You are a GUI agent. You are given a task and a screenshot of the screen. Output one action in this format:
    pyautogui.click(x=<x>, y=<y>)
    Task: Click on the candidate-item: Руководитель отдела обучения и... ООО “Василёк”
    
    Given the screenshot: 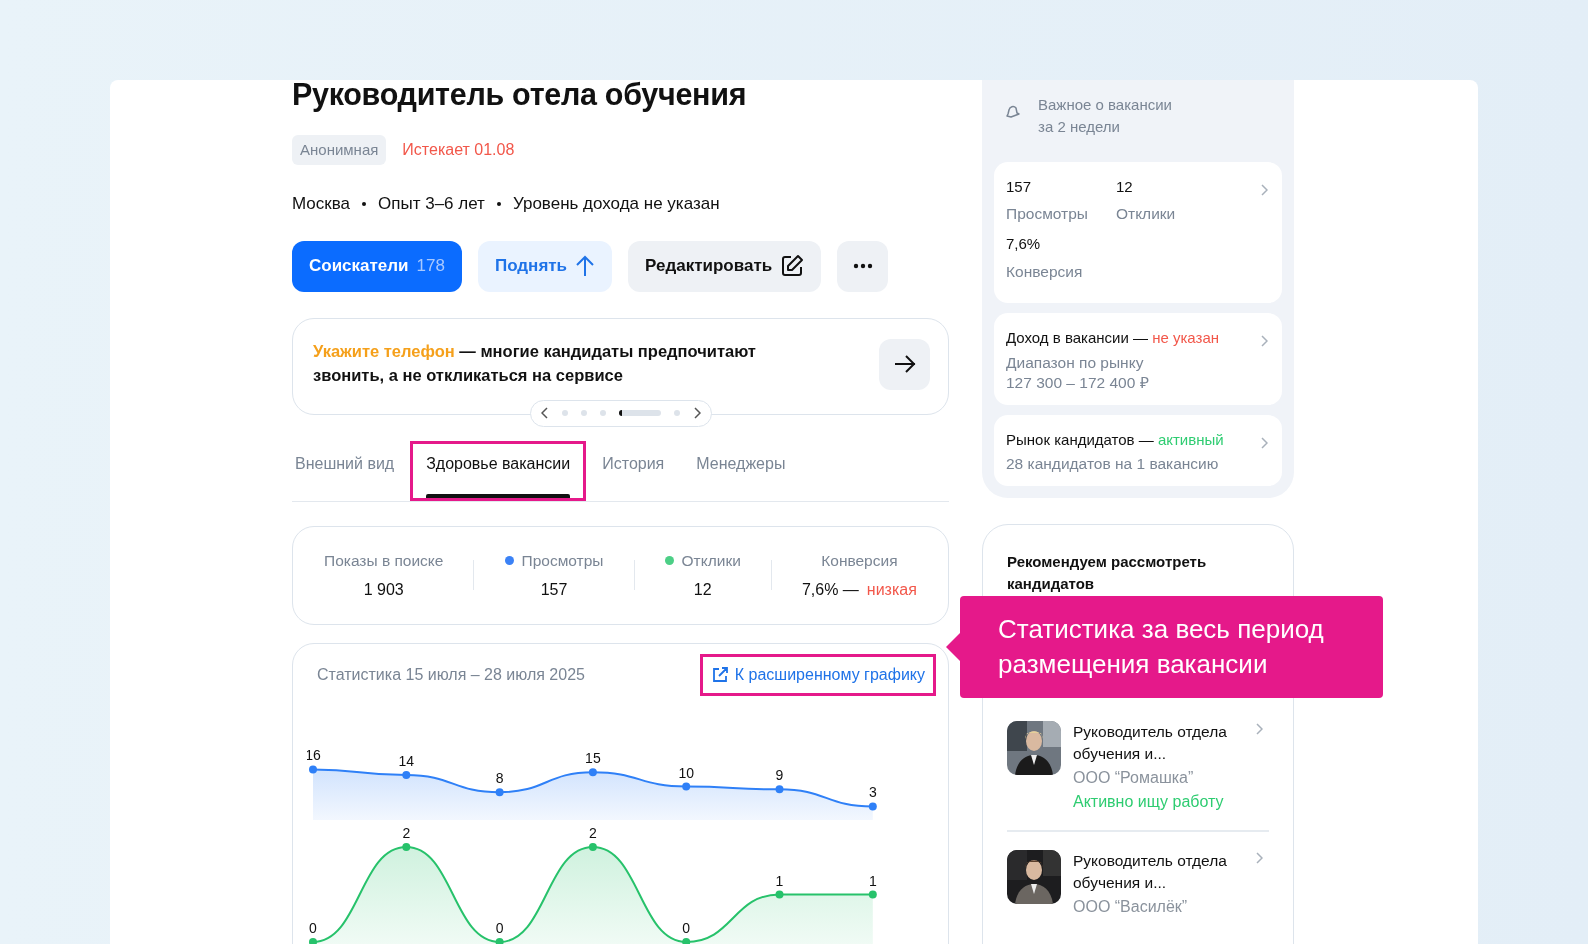 What is the action you would take?
    pyautogui.click(x=1138, y=882)
    